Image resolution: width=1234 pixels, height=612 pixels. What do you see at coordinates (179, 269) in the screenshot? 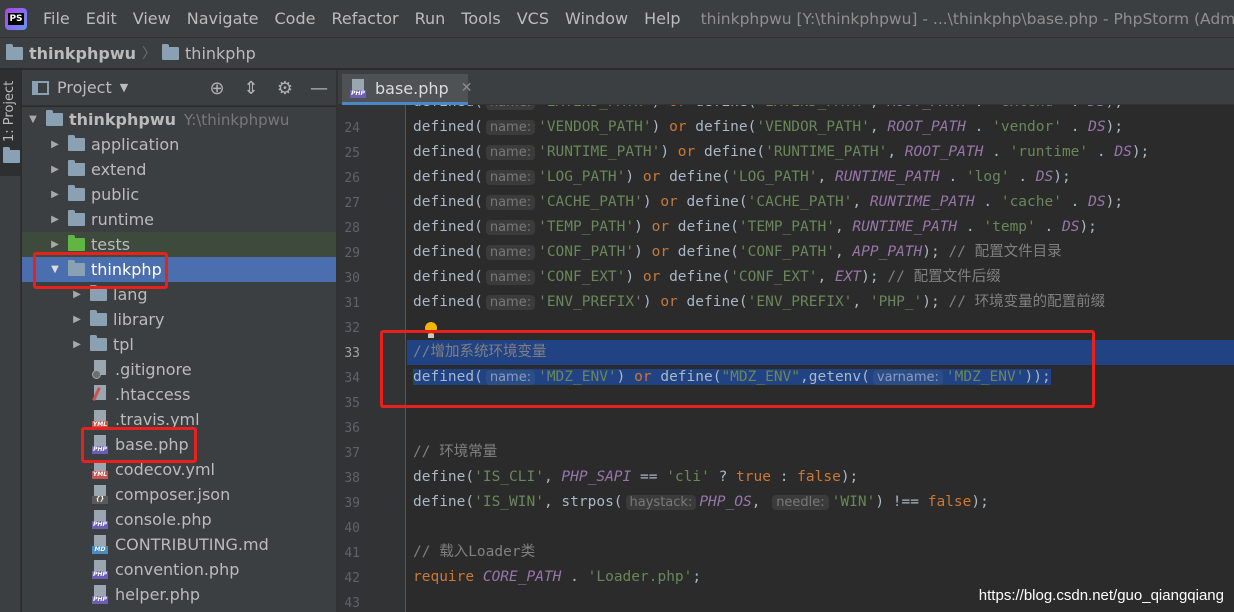
I see `tree-item-thinkphp: ▼ thinkphp` at bounding box center [179, 269].